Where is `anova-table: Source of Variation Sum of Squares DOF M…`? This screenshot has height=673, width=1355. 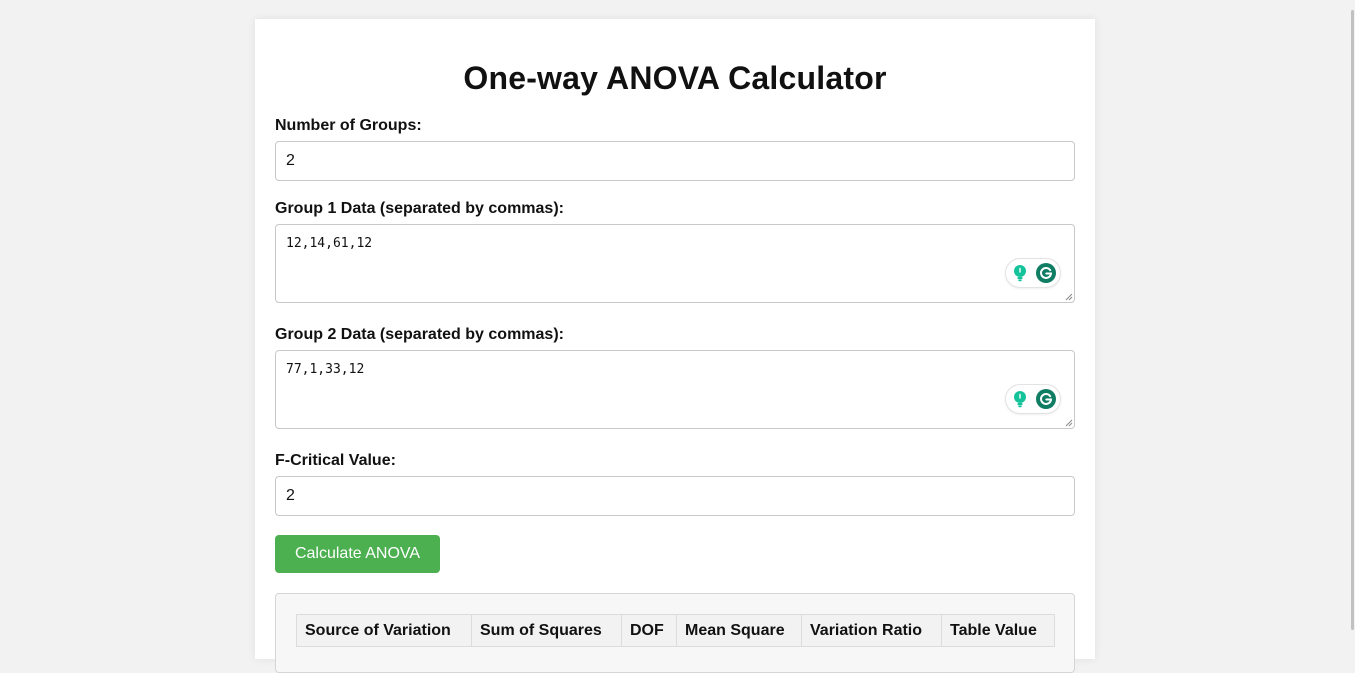 anova-table: Source of Variation Sum of Squares DOF M… is located at coordinates (675, 630).